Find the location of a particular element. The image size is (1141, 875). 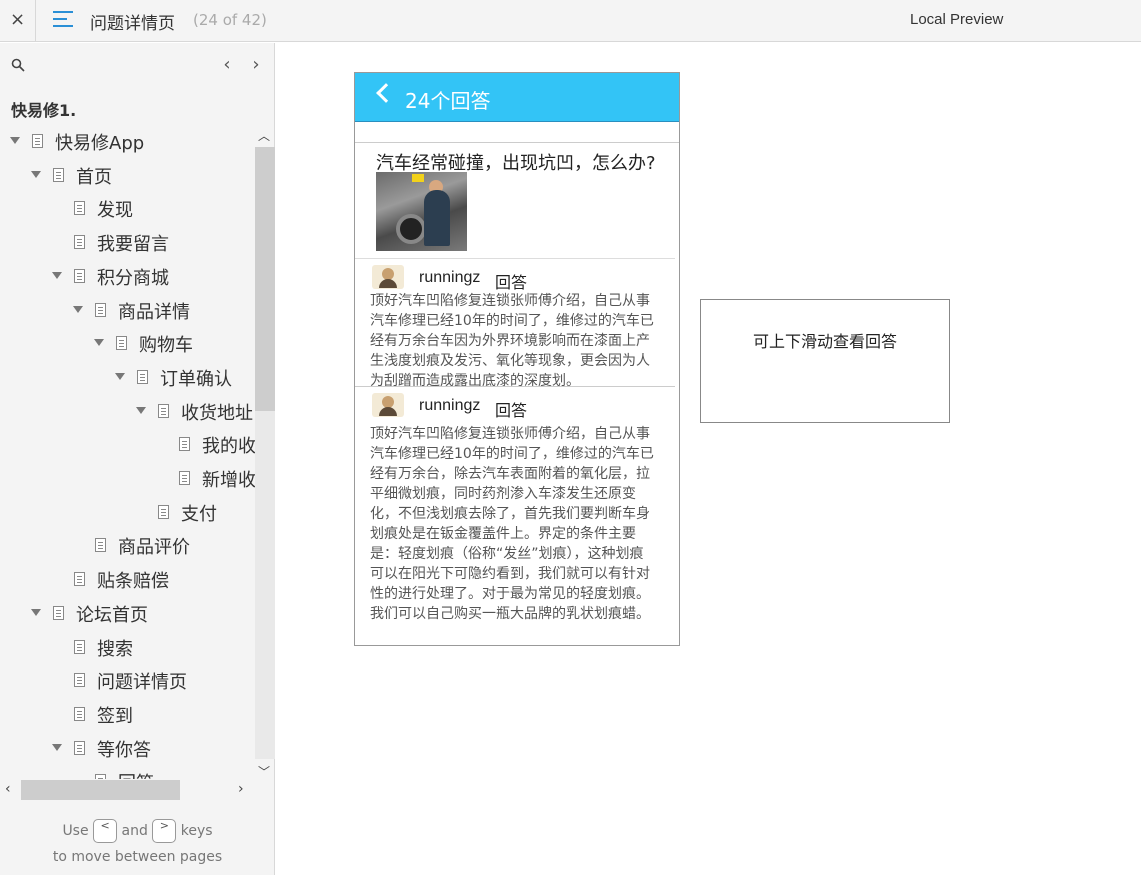

horizontal-scroll-thumb is located at coordinates (100, 790).